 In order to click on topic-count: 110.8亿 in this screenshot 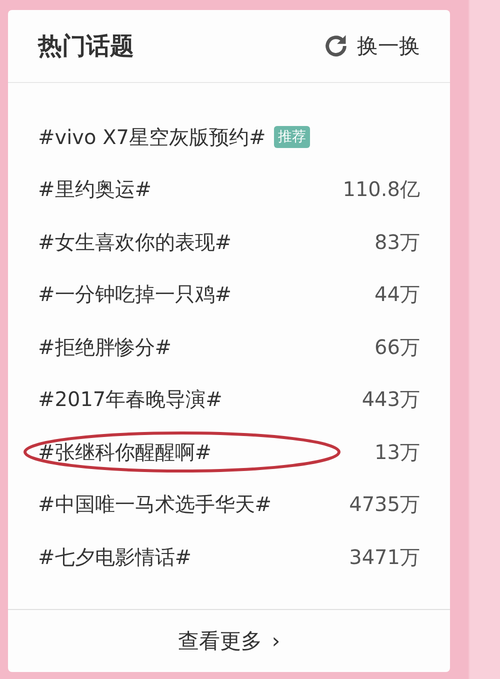, I will do `click(381, 190)`.